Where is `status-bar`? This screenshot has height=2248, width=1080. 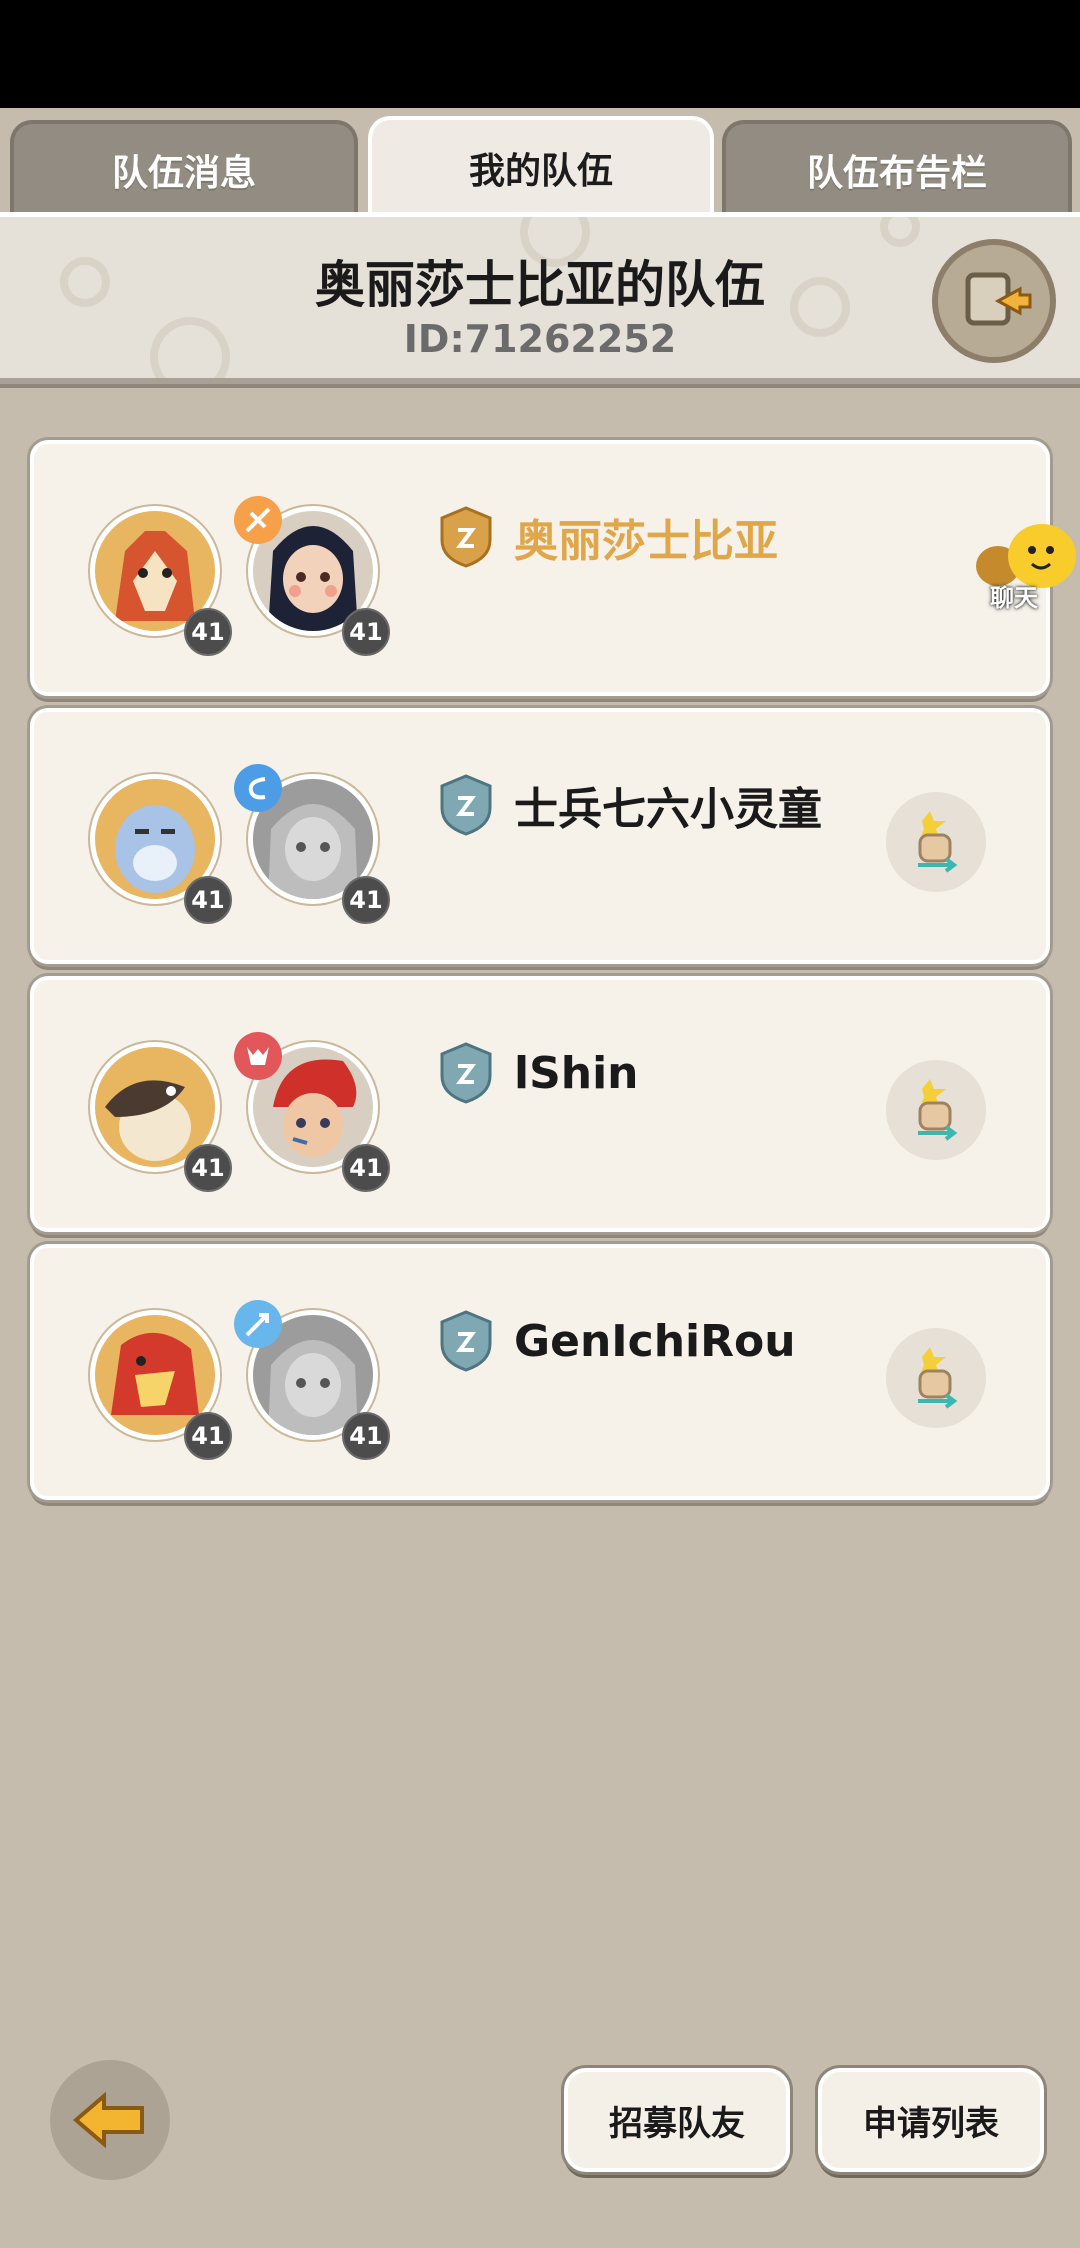
status-bar is located at coordinates (540, 54).